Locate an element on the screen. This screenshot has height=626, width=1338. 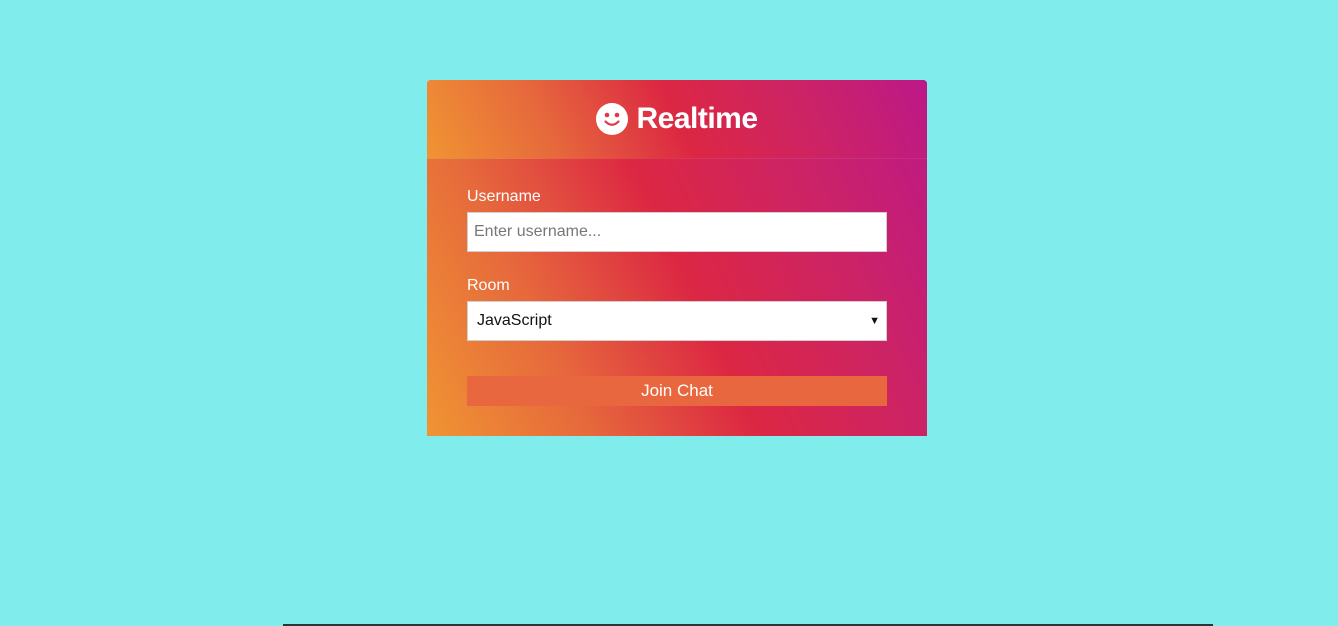
room-label: Room is located at coordinates (488, 285).